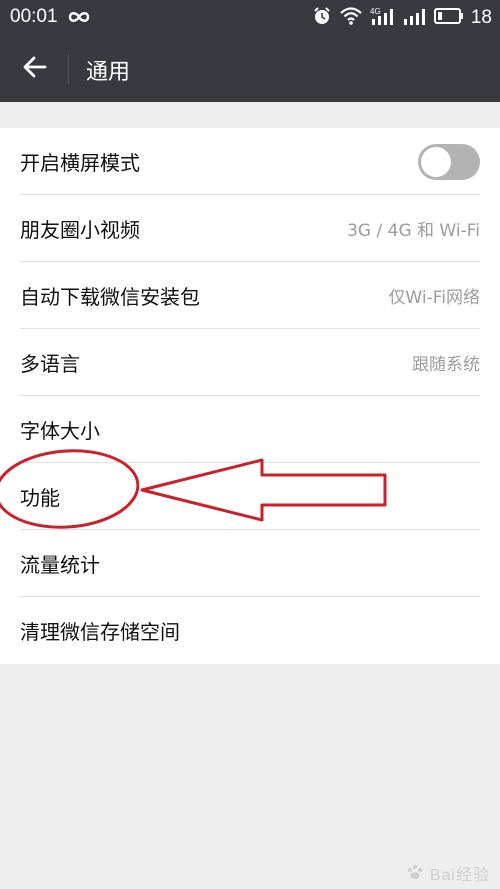 The image size is (500, 889). What do you see at coordinates (50, 364) in the screenshot?
I see `setting-label: 多语言` at bounding box center [50, 364].